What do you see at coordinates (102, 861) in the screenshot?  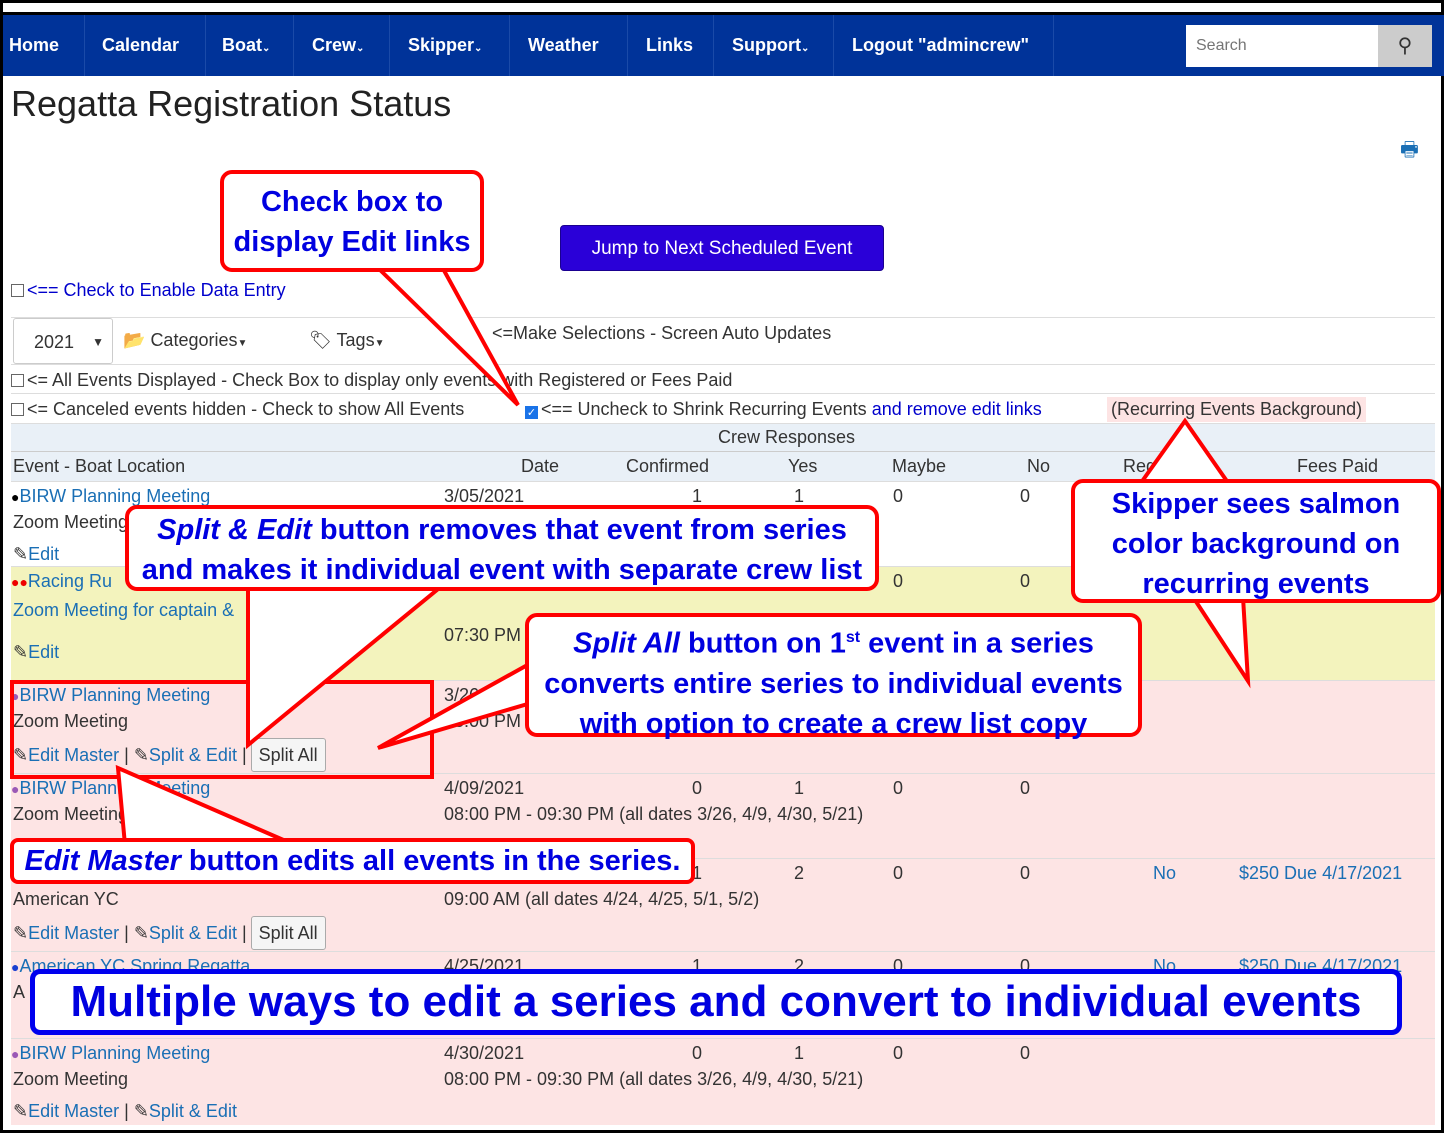 I see `callout-em: Edit Master` at bounding box center [102, 861].